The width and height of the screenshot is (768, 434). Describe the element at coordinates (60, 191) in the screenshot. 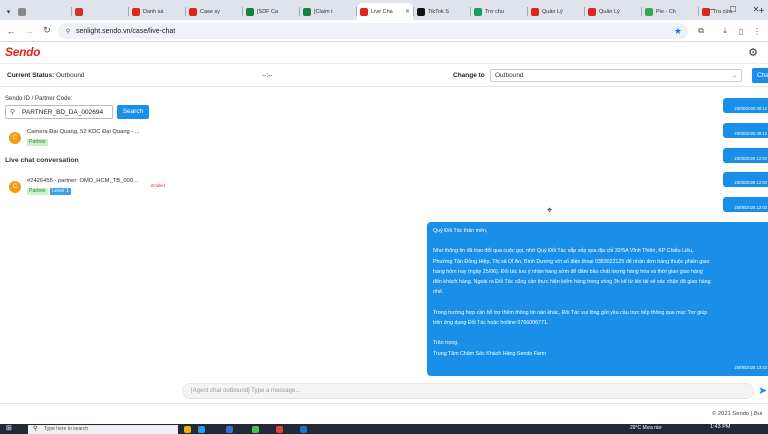

I see `level-badge: Level 1` at that location.